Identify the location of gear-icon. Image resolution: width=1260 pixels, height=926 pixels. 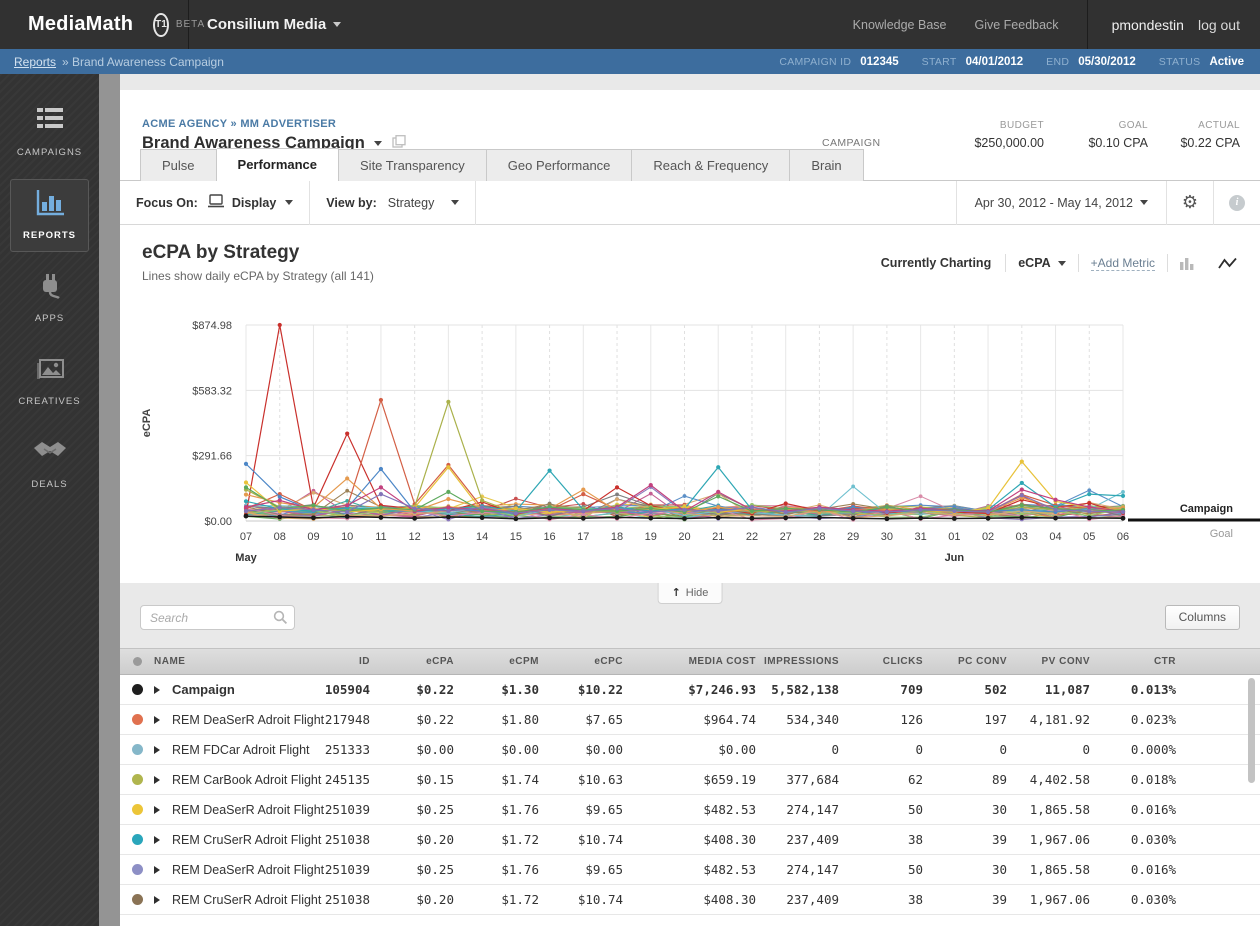
(1190, 202).